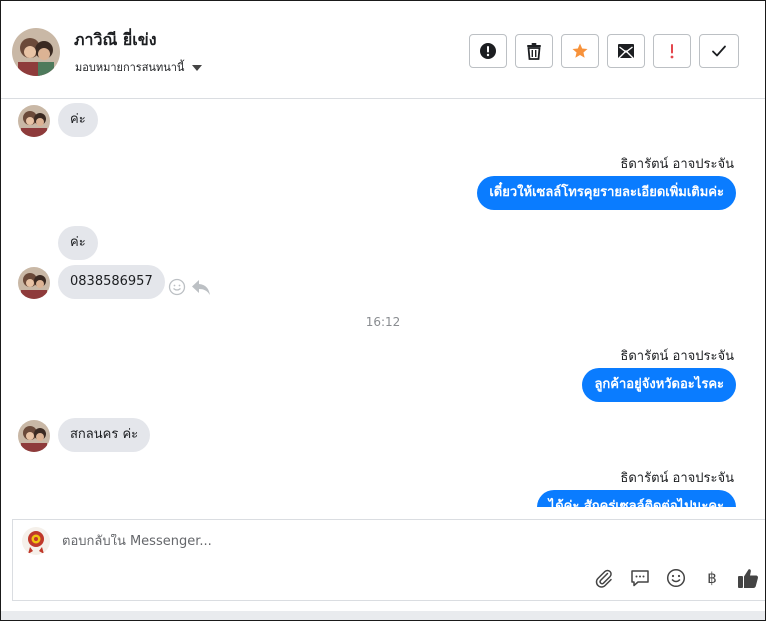  What do you see at coordinates (177, 289) in the screenshot?
I see `react-emoji-icon` at bounding box center [177, 289].